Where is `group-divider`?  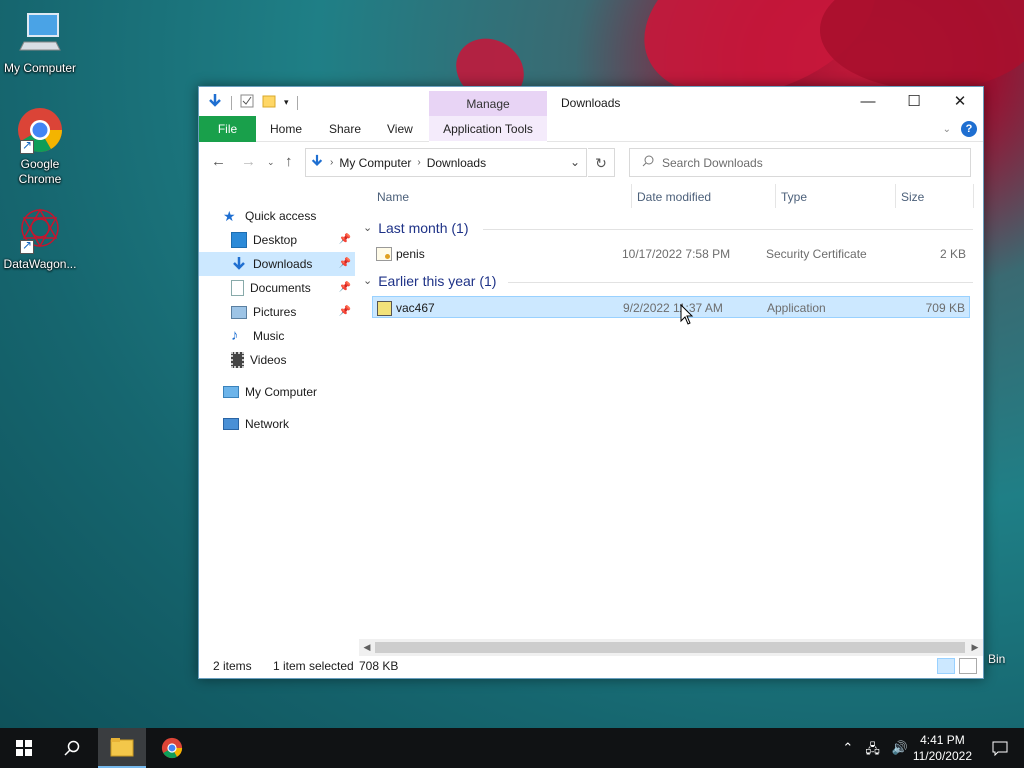 group-divider is located at coordinates (728, 229).